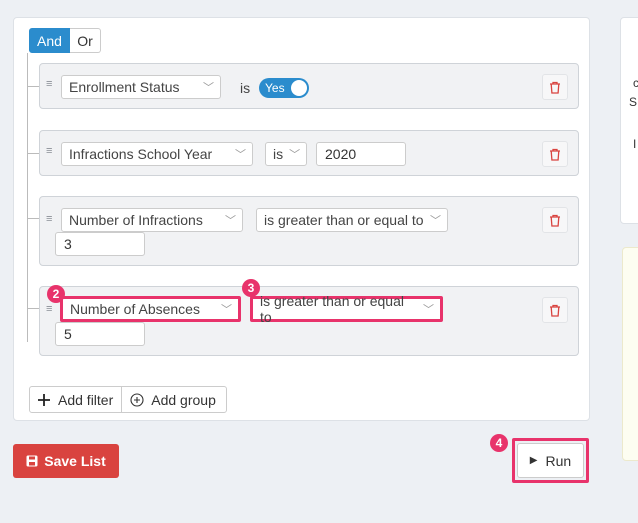 This screenshot has width=638, height=523. Describe the element at coordinates (299, 88) in the screenshot. I see `switch-knob` at that location.